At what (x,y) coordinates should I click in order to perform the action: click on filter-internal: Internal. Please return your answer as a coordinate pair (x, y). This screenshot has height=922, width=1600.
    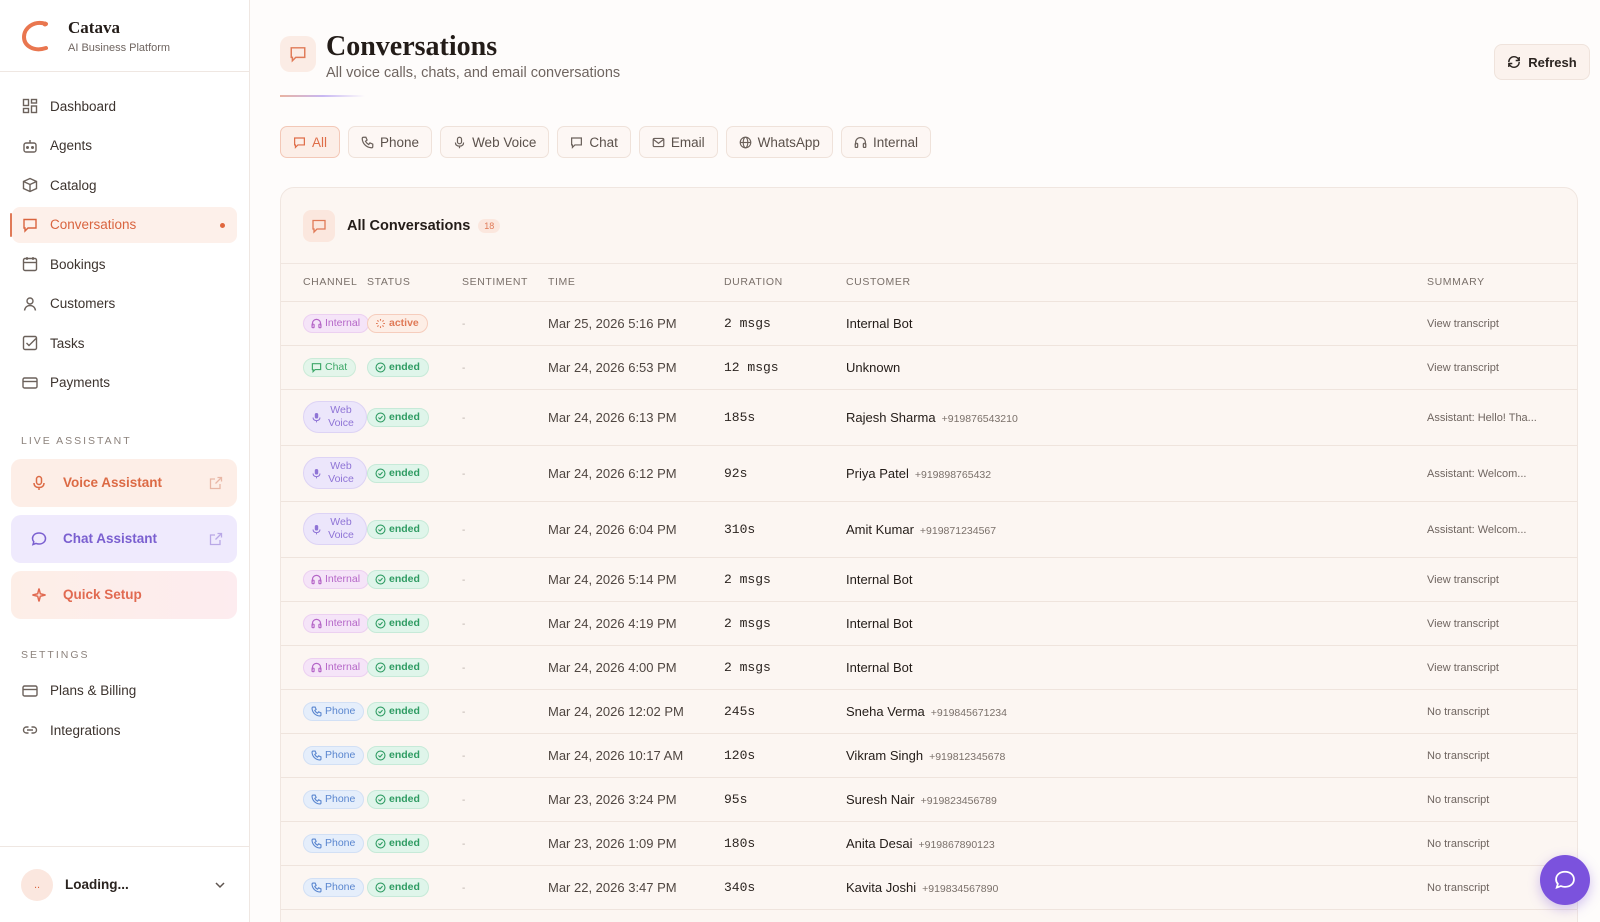
    Looking at the image, I should click on (885, 142).